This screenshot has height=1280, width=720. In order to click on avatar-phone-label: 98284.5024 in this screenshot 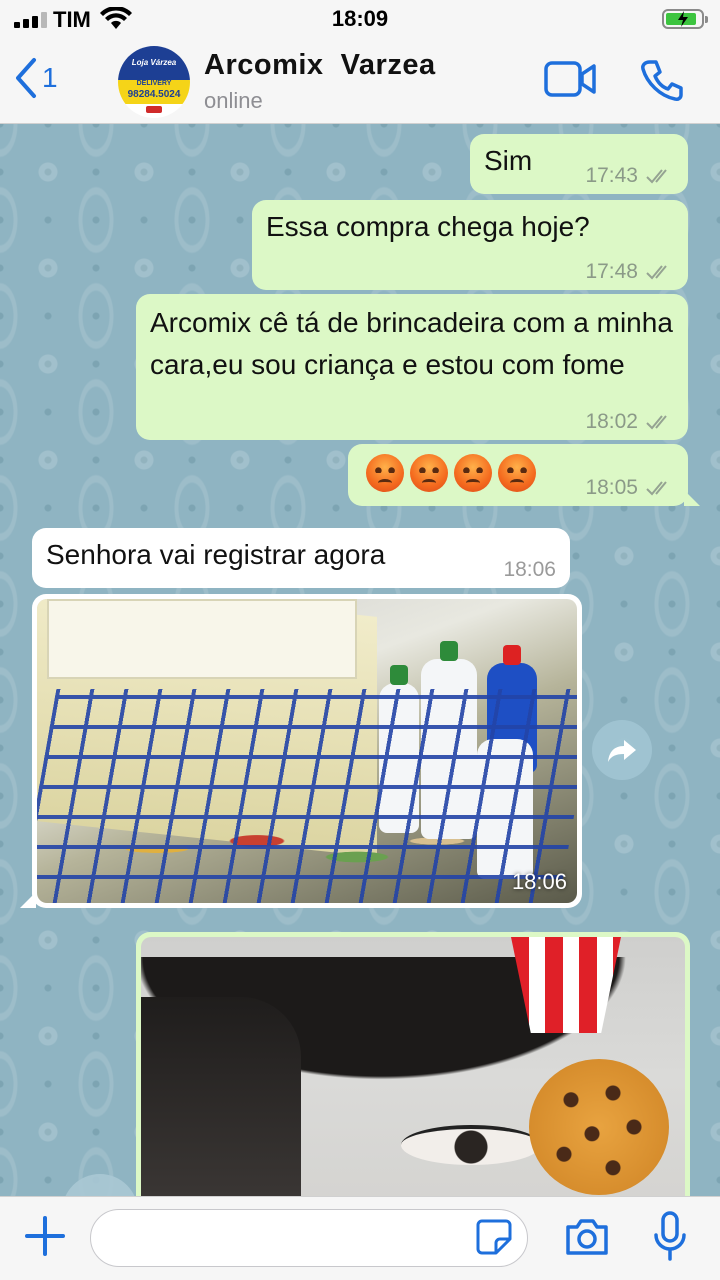, I will do `click(154, 94)`.